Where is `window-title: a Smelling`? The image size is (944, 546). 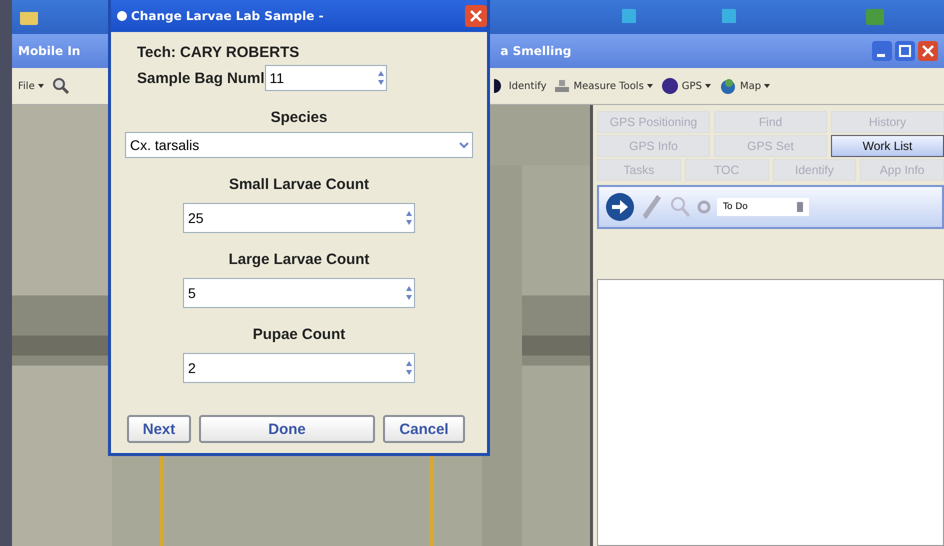 window-title: a Smelling is located at coordinates (536, 51).